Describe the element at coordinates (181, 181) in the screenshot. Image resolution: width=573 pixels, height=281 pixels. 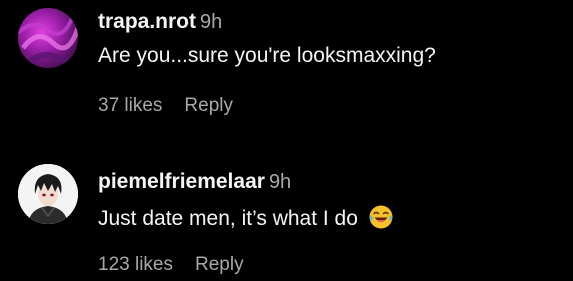
I see `username: piemelfriemelaar` at that location.